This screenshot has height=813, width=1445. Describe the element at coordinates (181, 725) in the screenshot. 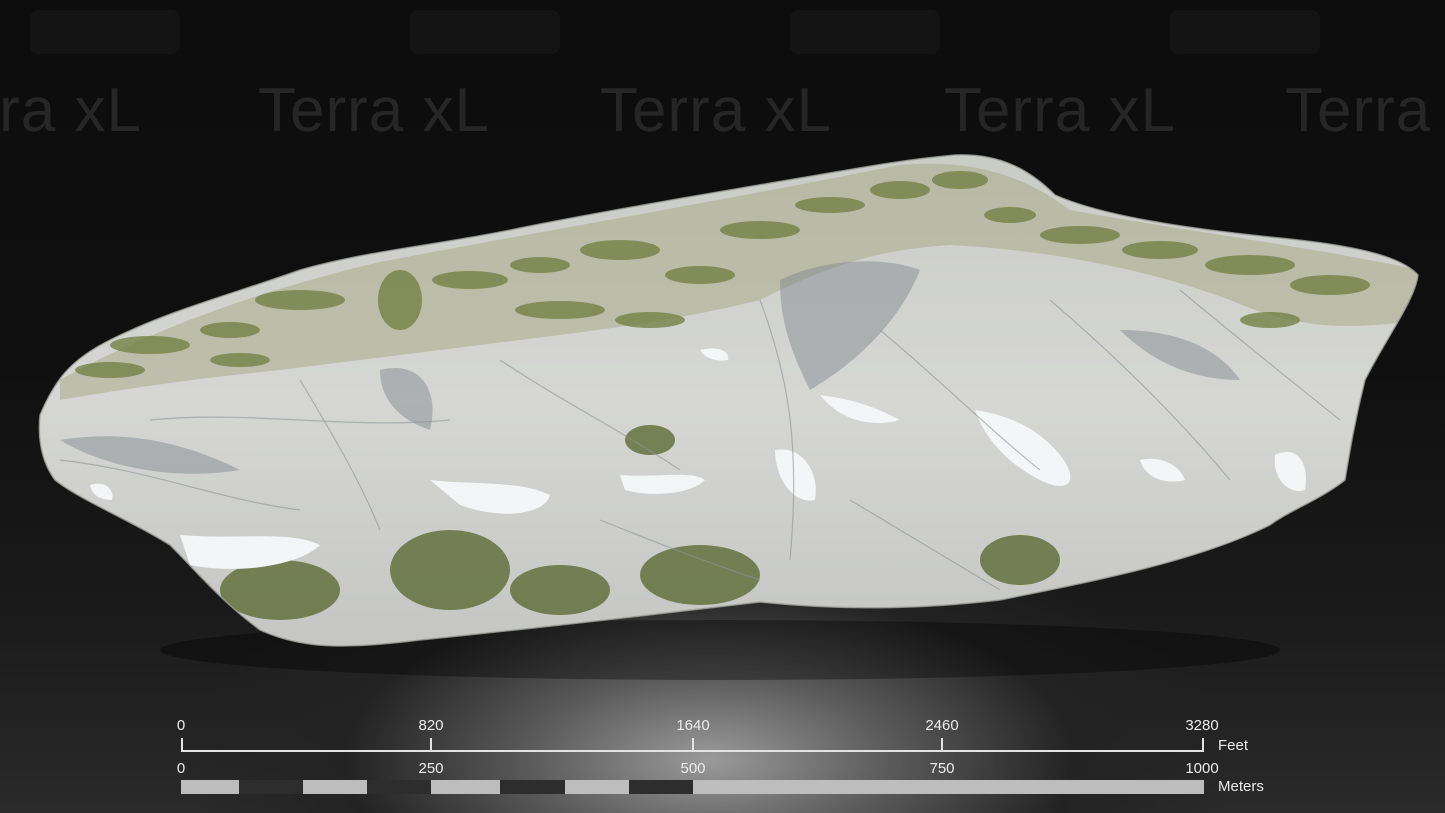

I see `feet-tick-label: 0` at that location.